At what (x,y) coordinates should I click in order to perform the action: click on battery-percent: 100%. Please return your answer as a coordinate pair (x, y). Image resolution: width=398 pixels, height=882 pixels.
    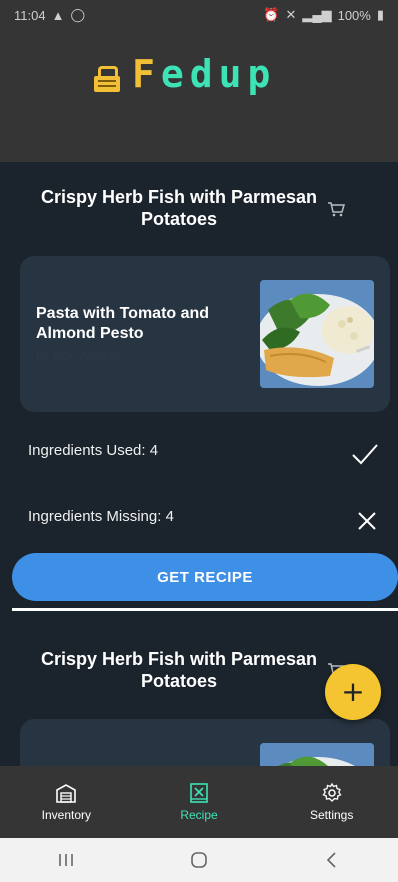
    Looking at the image, I should click on (354, 15).